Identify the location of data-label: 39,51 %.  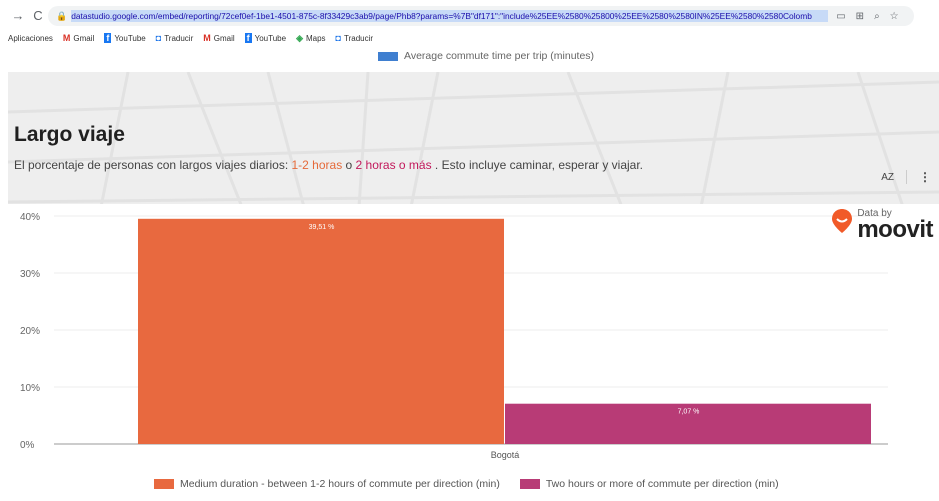
(322, 227).